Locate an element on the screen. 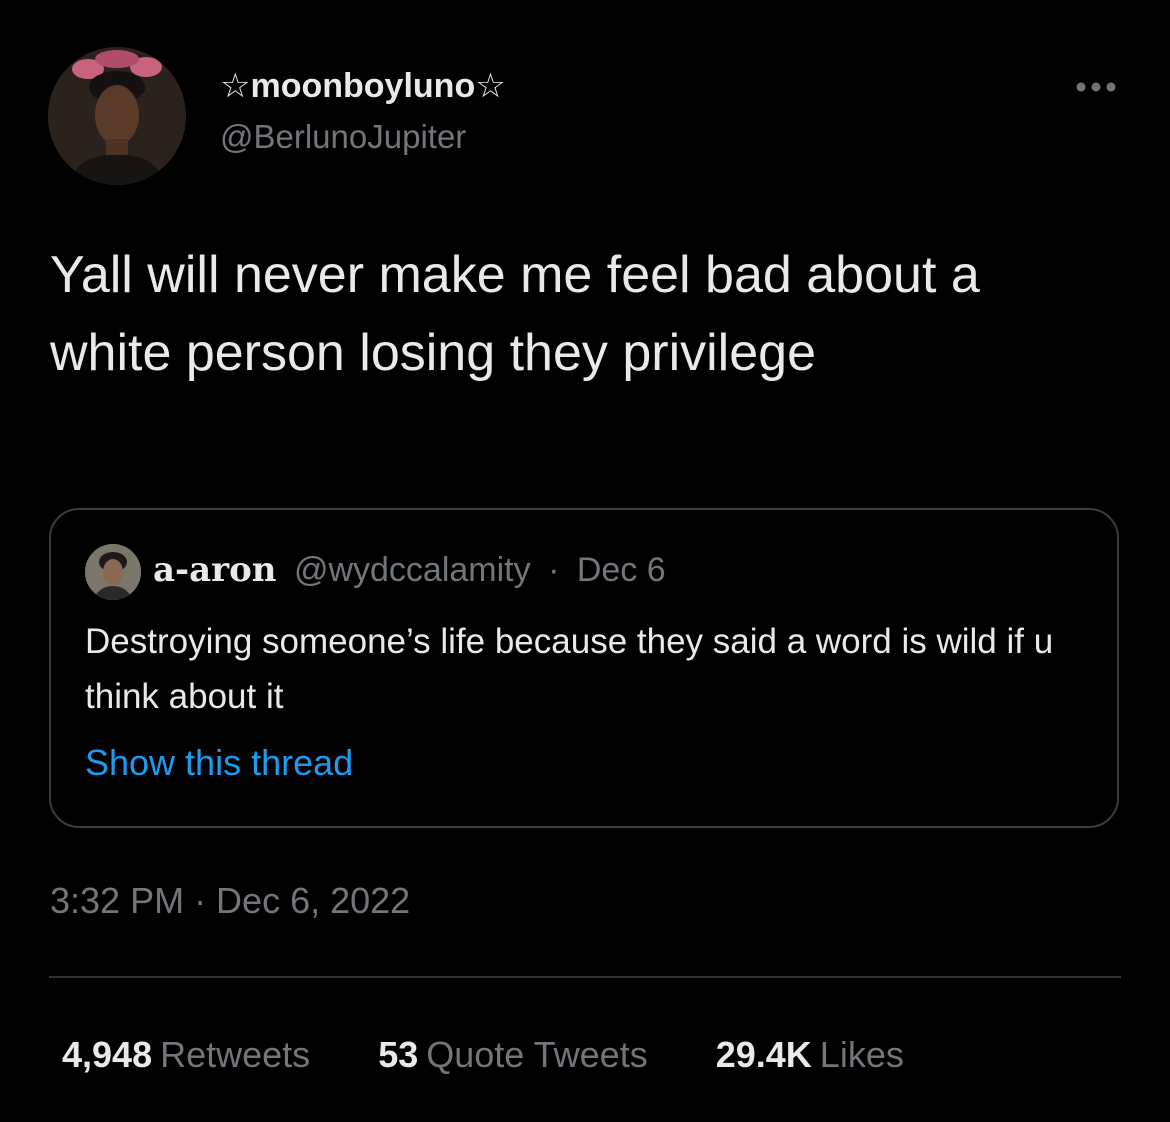  quote-tweets-label: Quote Tweets is located at coordinates (537, 1054).